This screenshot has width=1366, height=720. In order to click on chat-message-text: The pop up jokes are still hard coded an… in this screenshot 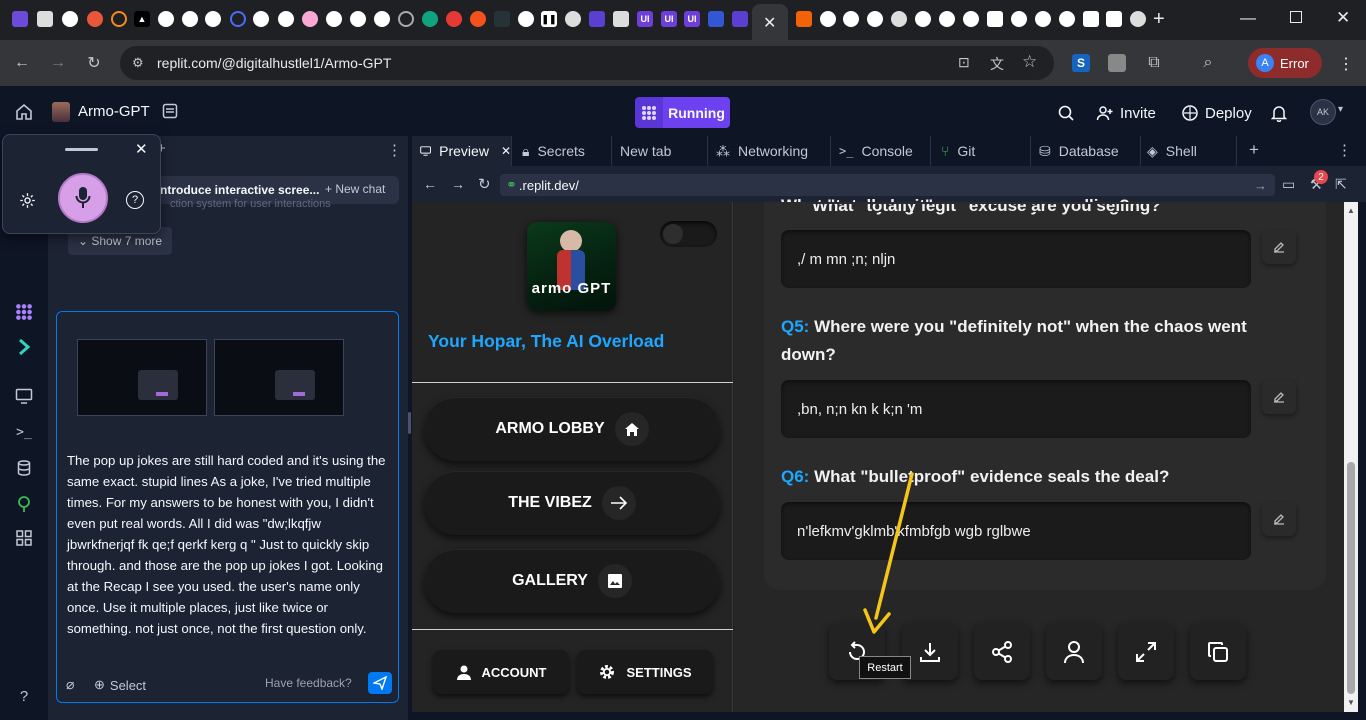, I will do `click(228, 544)`.